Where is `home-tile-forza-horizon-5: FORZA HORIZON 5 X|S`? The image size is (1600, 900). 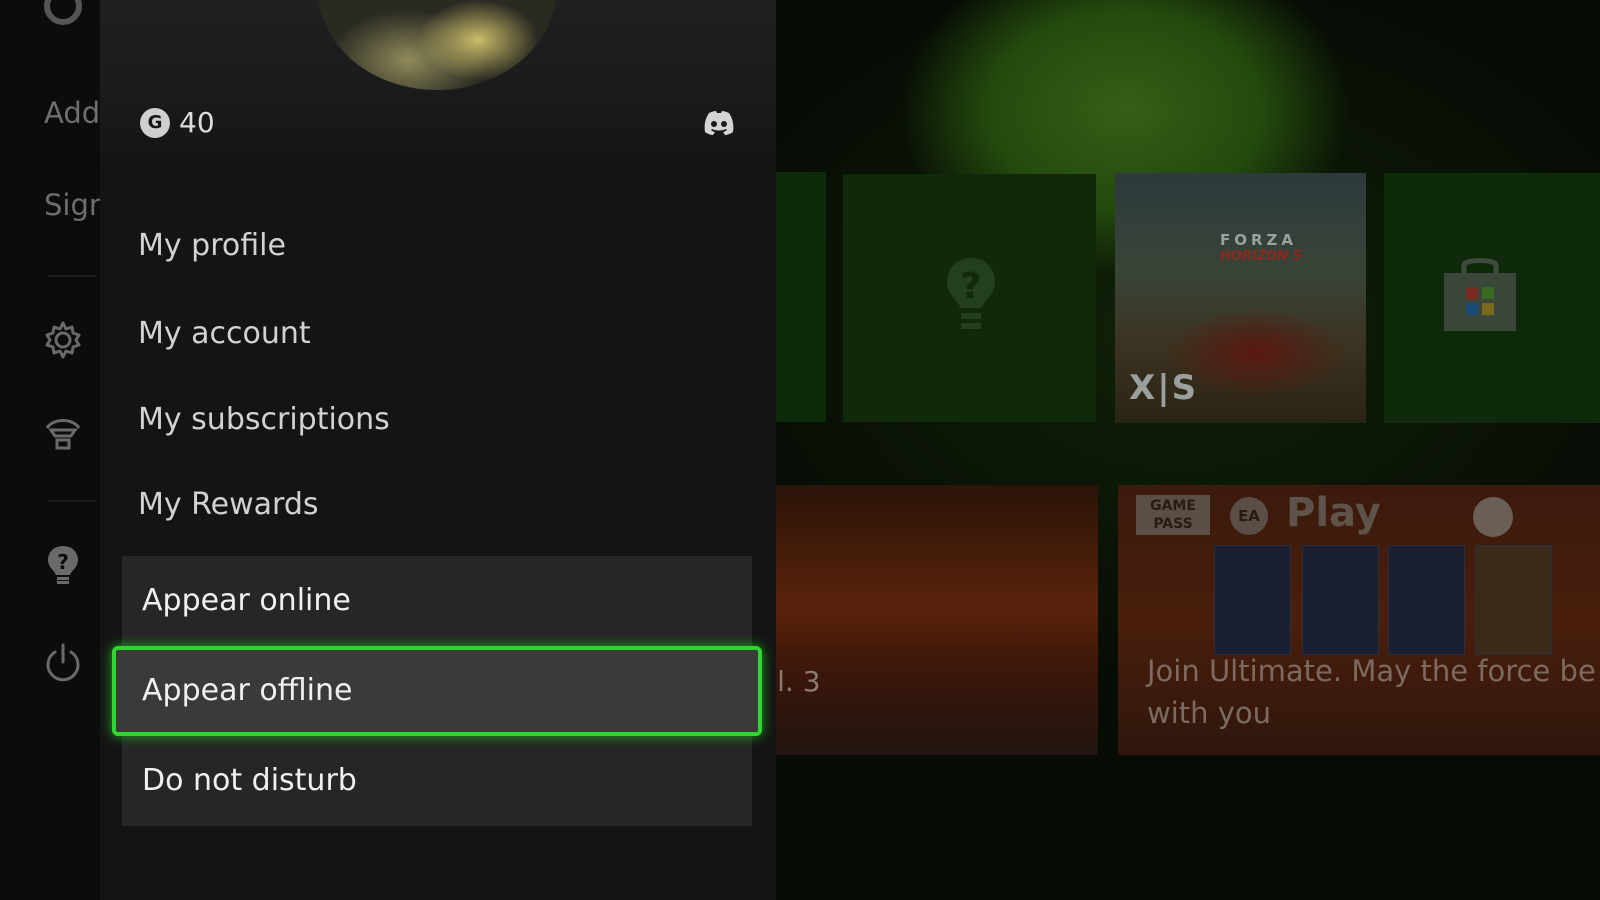
home-tile-forza-horizon-5: FORZA HORIZON 5 X|S is located at coordinates (1240, 298).